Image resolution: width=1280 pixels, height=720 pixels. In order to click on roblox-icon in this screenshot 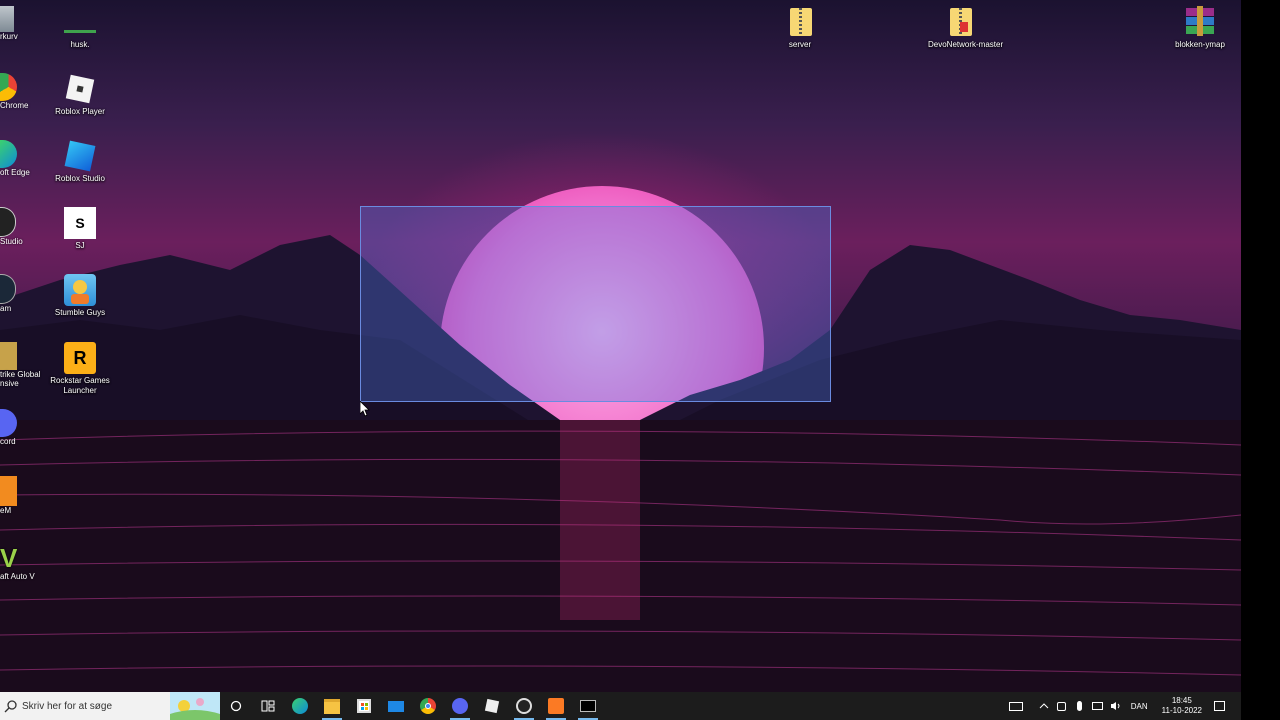, I will do `click(492, 706)`.